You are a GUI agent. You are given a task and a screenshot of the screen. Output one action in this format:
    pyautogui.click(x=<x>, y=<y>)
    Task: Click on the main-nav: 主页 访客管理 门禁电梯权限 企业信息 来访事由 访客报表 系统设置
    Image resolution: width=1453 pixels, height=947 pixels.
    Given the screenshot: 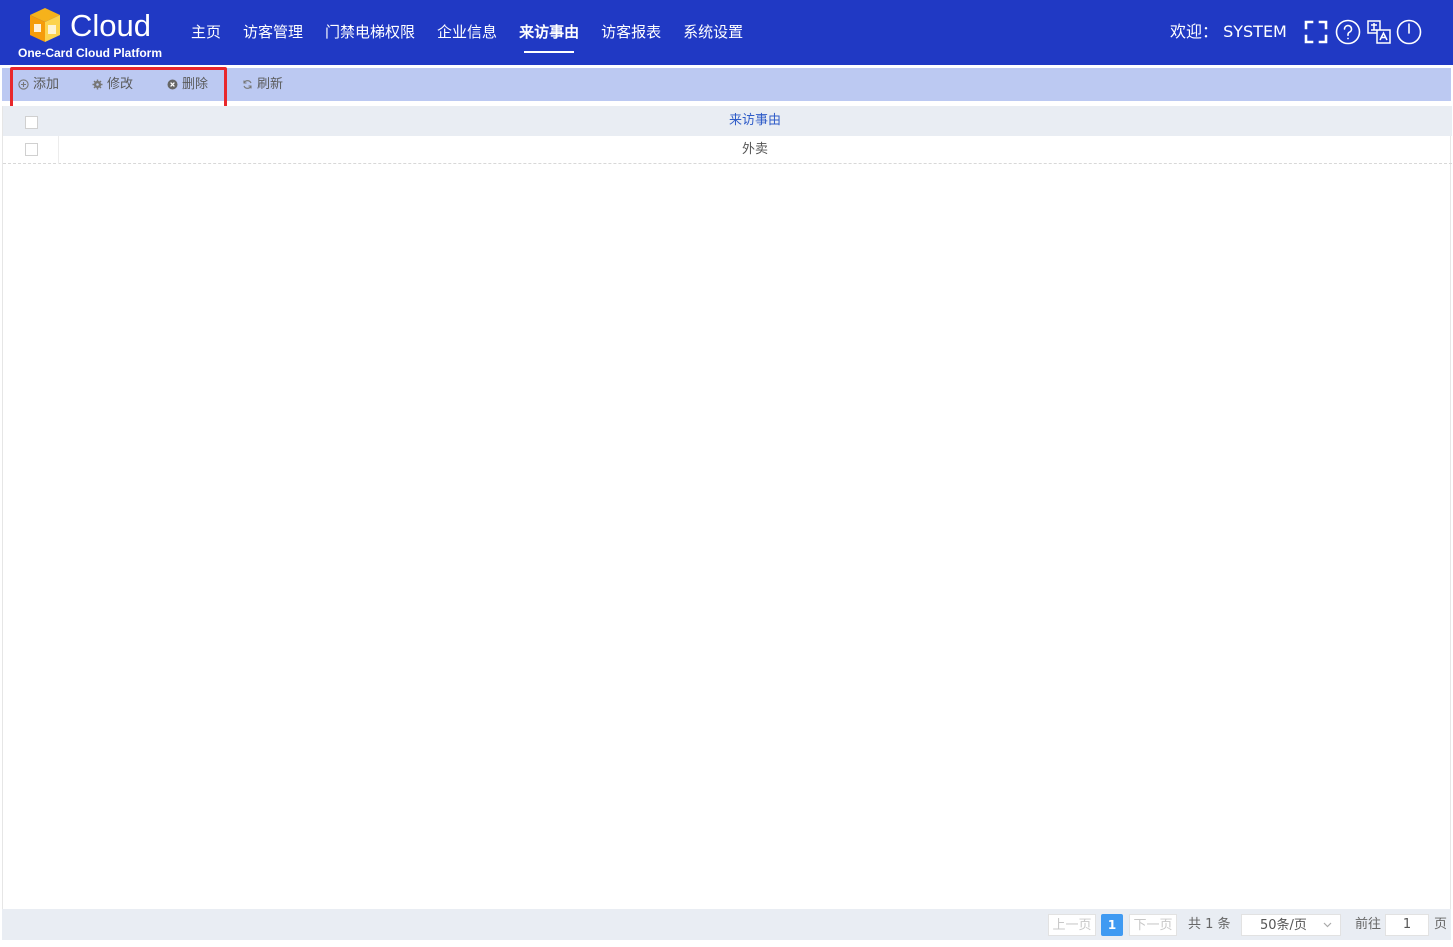 What is the action you would take?
    pyautogui.click(x=467, y=32)
    